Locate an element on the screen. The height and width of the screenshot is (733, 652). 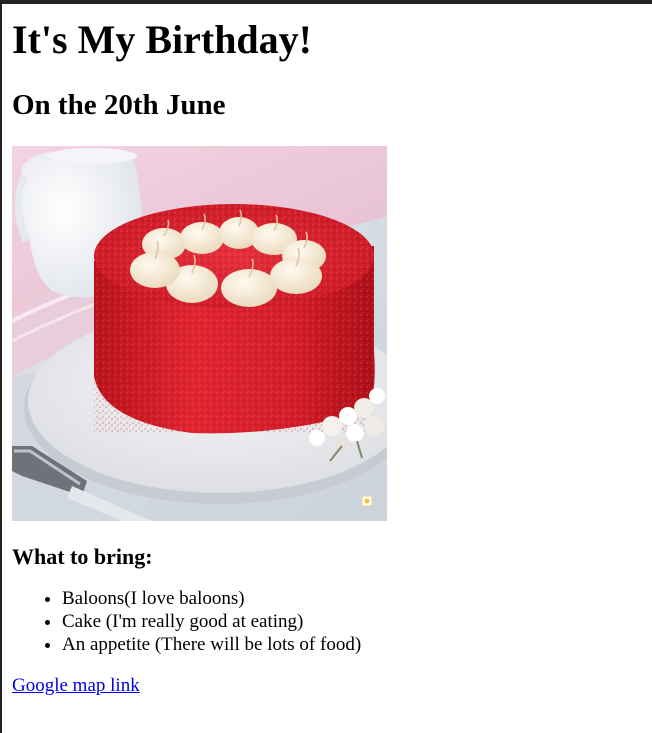
google-map-link: Google map link is located at coordinates (76, 686).